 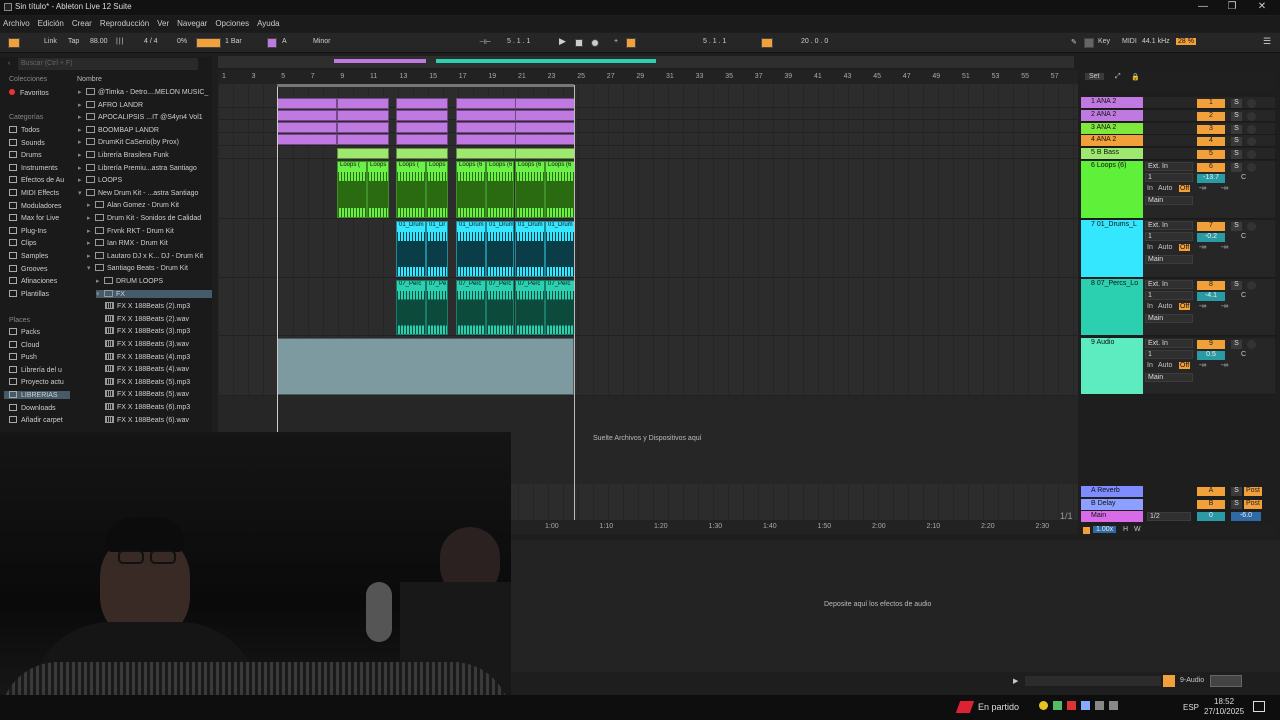 I want to click on browser-file-item: FX X 188Beats (5).mp3, so click(x=147, y=381).